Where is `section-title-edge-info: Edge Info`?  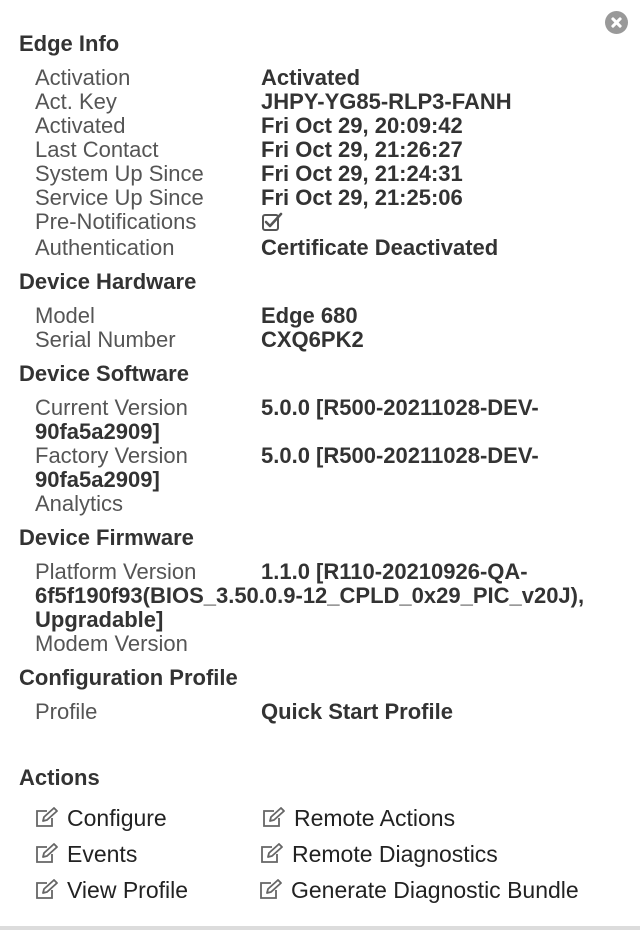
section-title-edge-info: Edge Info is located at coordinates (69, 43).